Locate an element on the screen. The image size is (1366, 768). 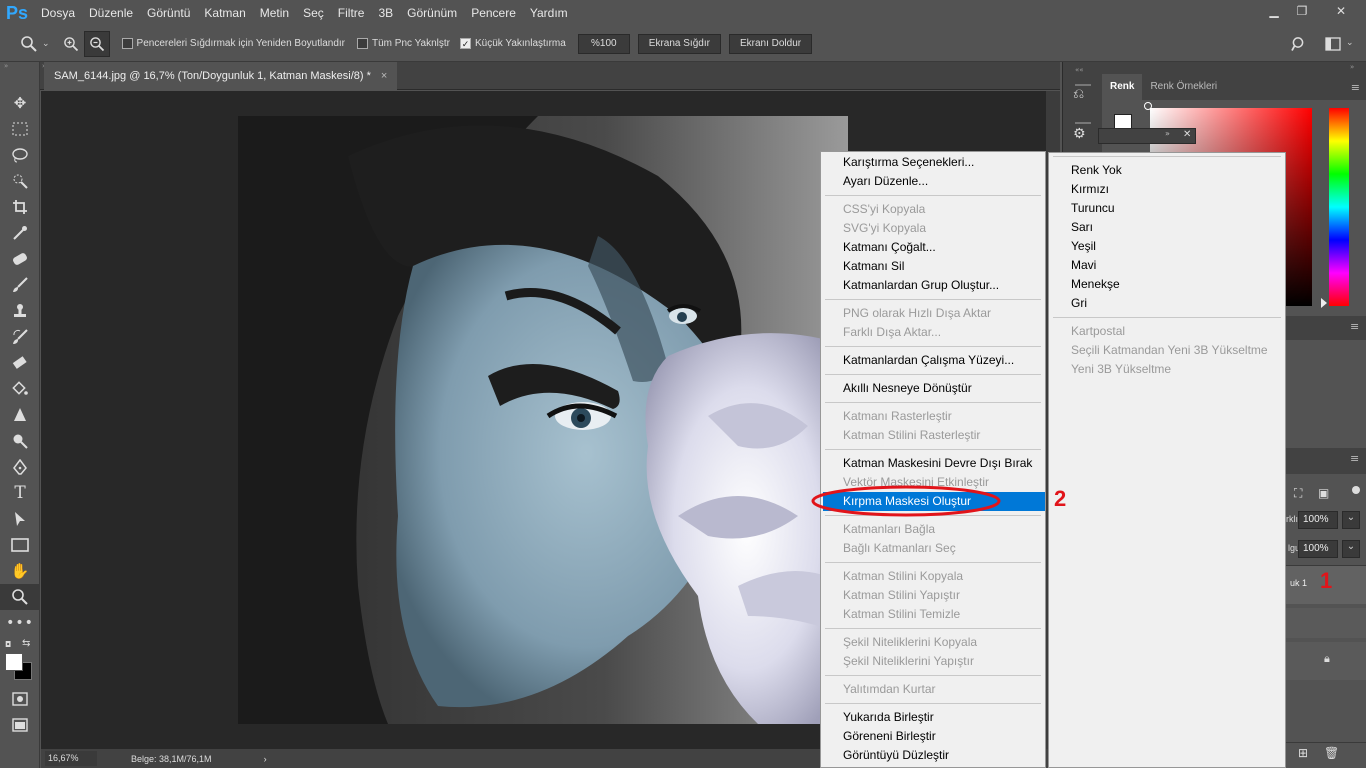
fill-input: 100% is located at coordinates (1318, 549).